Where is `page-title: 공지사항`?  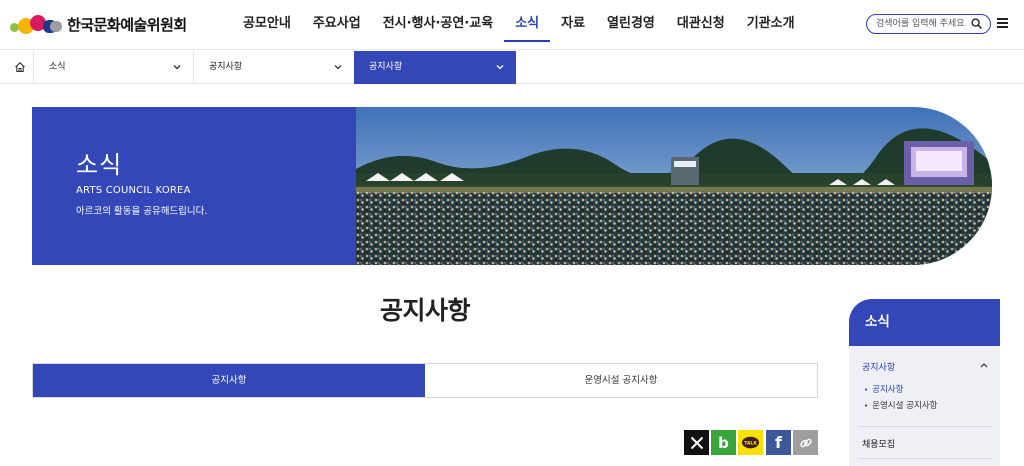 page-title: 공지사항 is located at coordinates (425, 310).